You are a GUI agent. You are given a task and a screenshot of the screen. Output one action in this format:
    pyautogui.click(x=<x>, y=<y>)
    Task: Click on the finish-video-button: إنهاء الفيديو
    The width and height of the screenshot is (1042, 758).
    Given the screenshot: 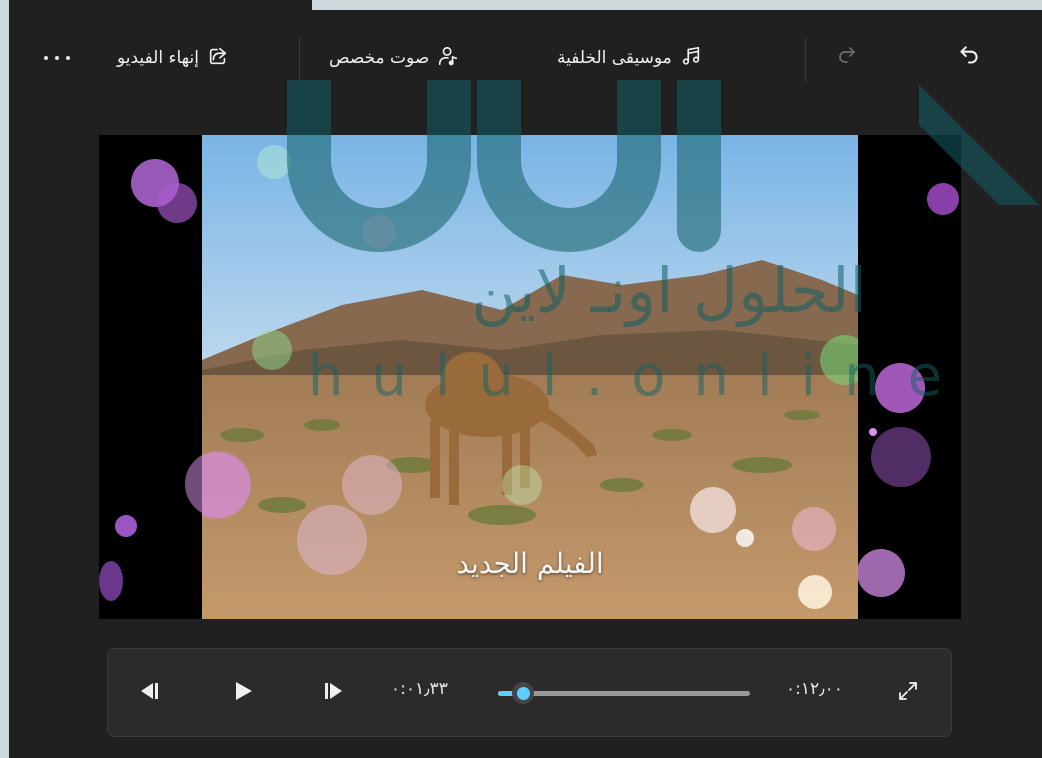 What is the action you would take?
    pyautogui.click(x=173, y=58)
    